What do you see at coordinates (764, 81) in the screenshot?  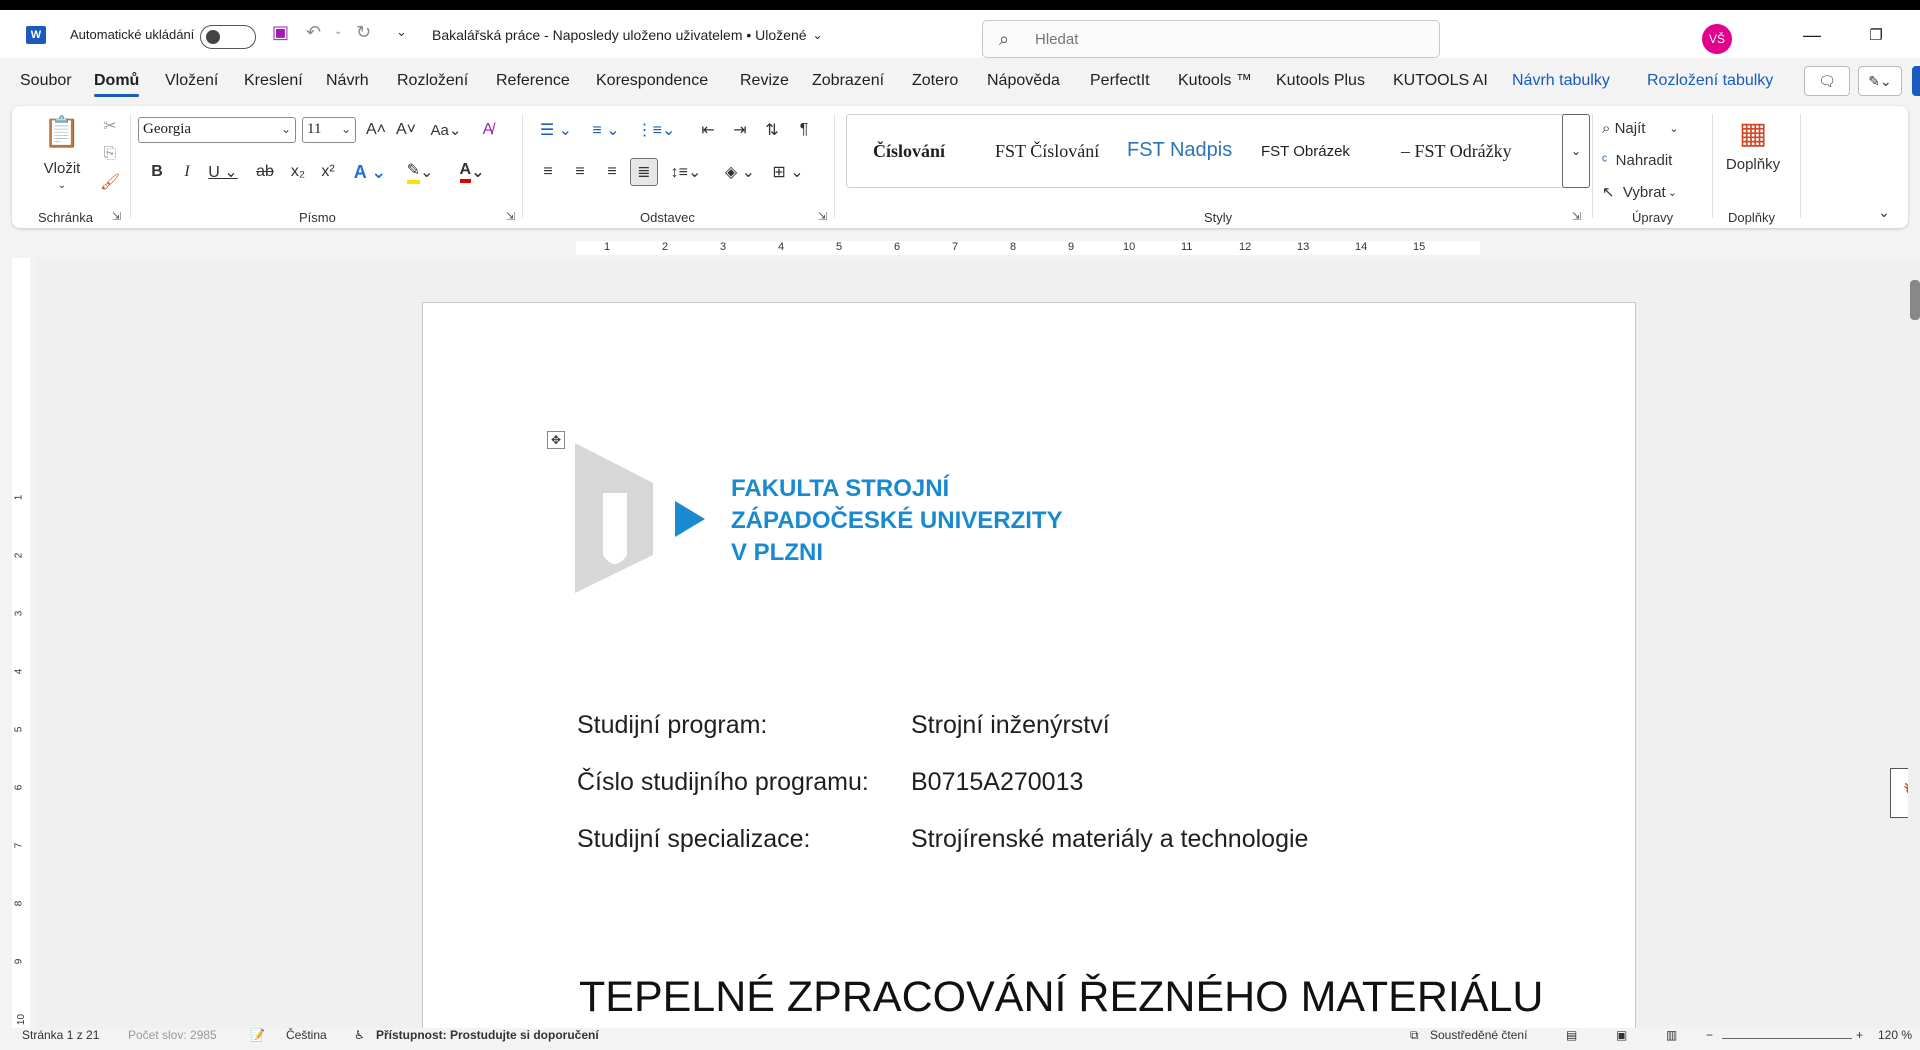 I see `tab-revize: Revize` at bounding box center [764, 81].